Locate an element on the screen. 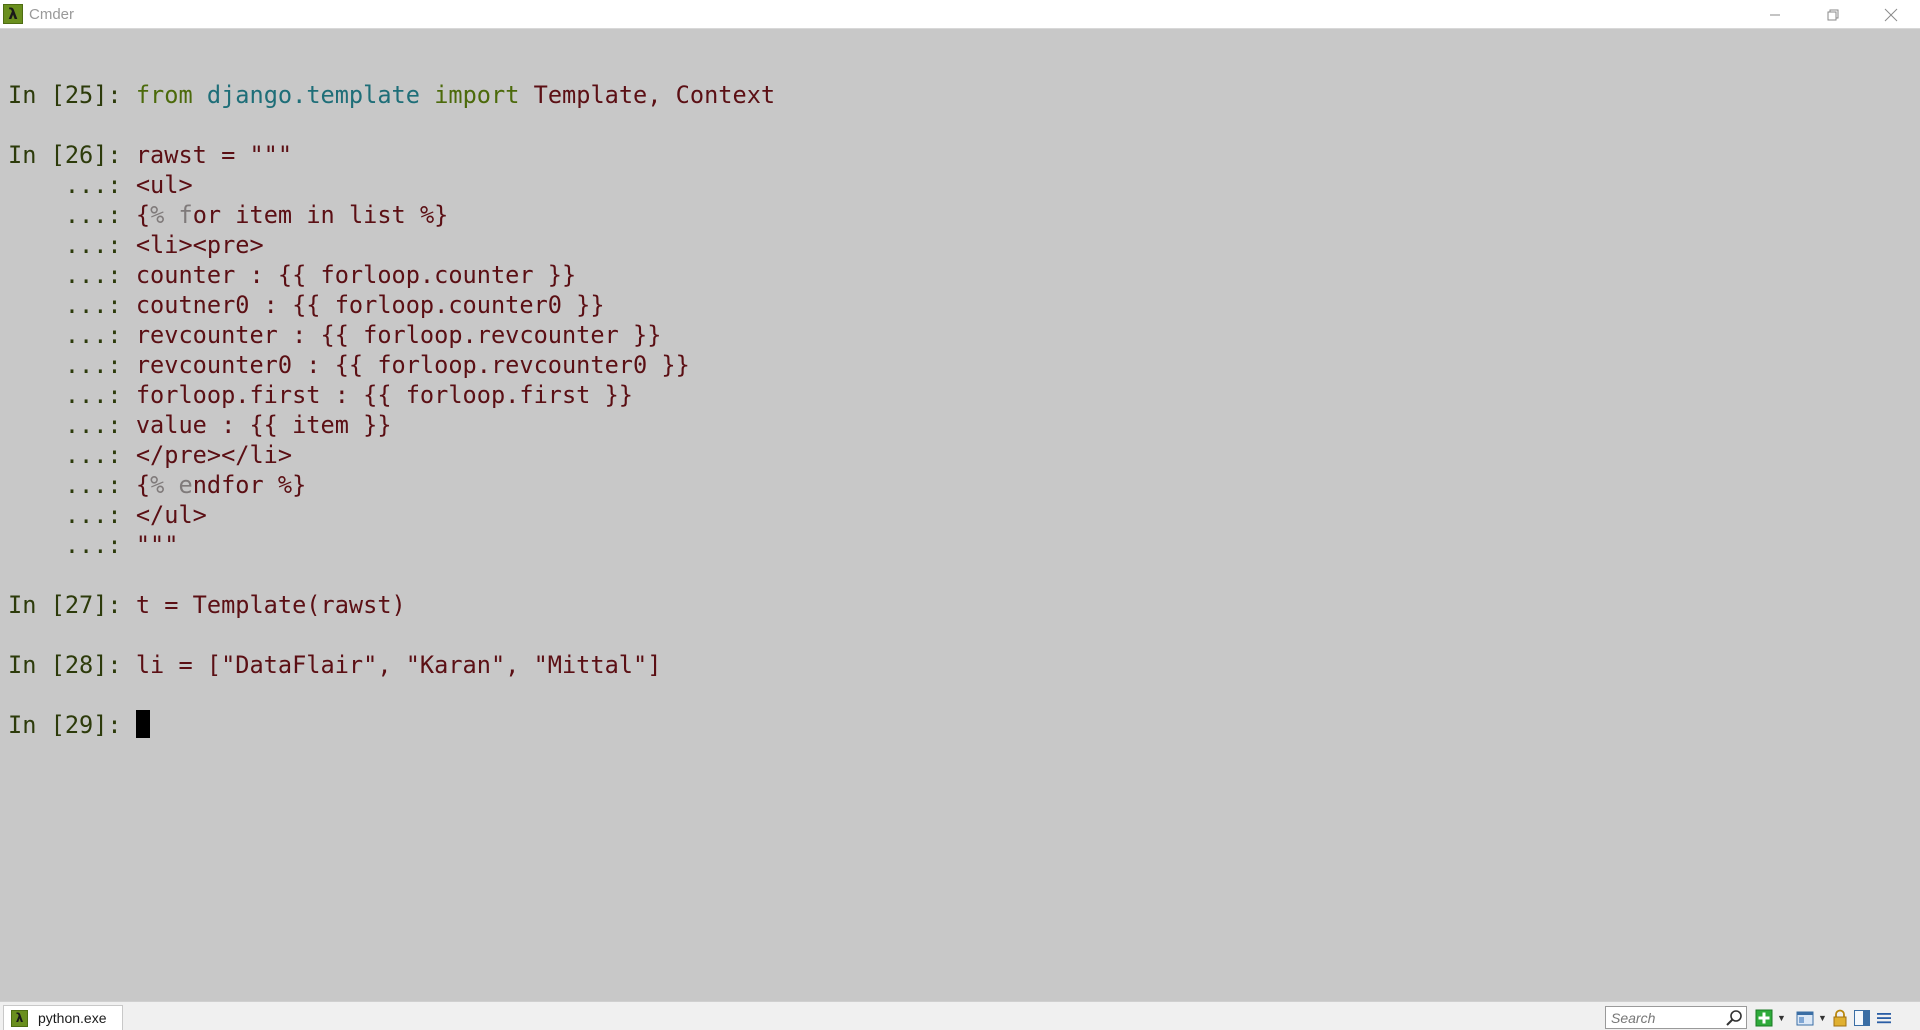 The width and height of the screenshot is (1920, 1030). search-box is located at coordinates (1676, 1017).